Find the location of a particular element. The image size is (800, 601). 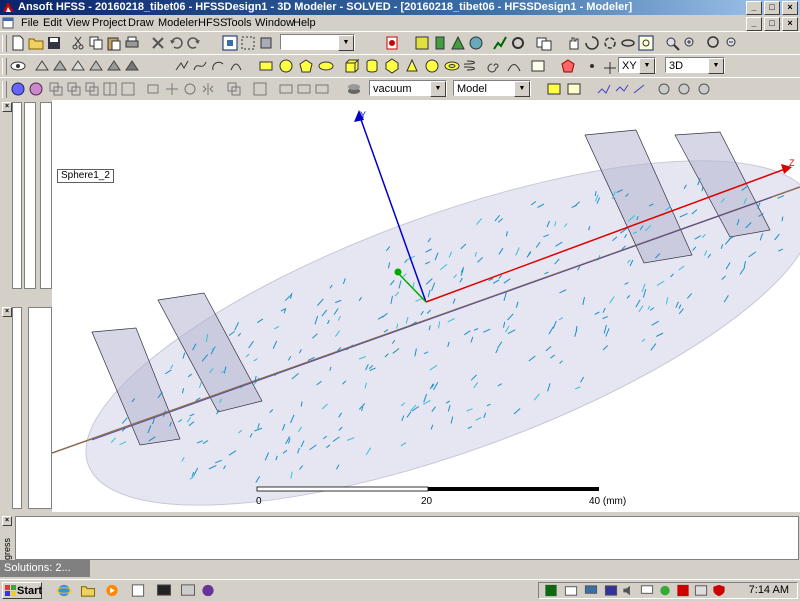

grid-plane-select: XY ▼ is located at coordinates (637, 65).